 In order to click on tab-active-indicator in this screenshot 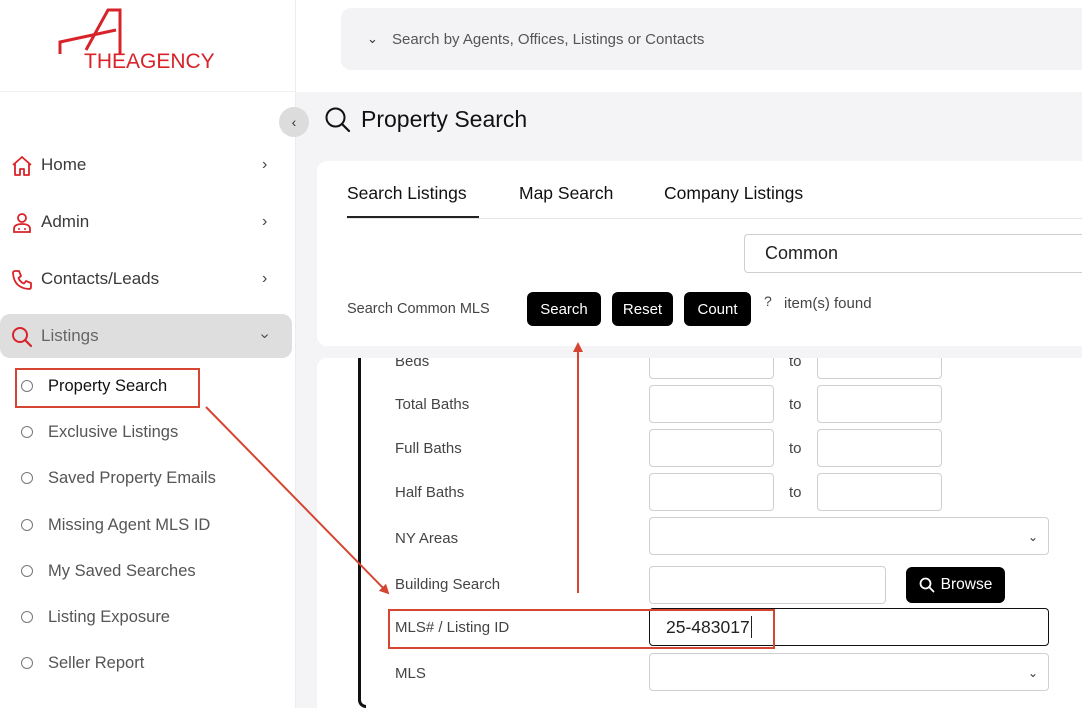, I will do `click(413, 217)`.